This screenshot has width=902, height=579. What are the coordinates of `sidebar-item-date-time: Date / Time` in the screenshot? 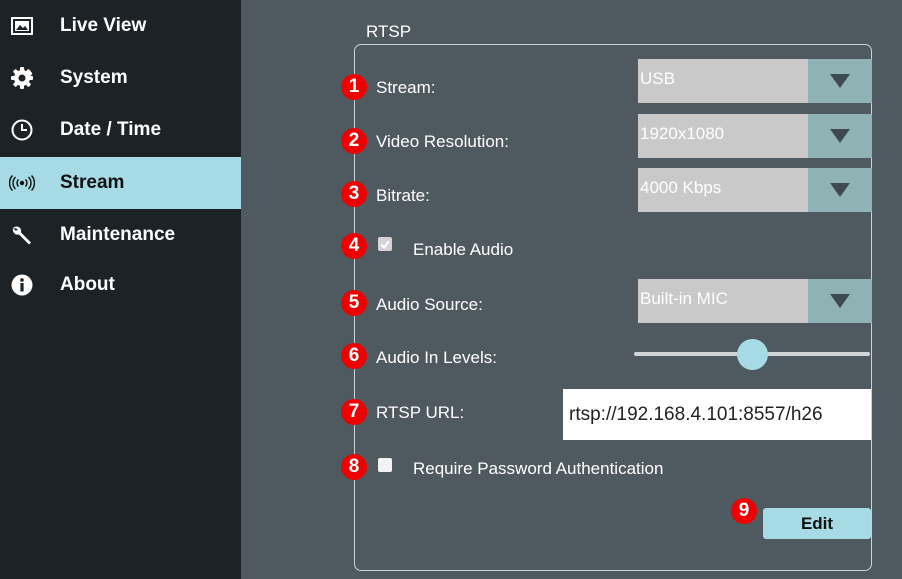 It's located at (120, 130).